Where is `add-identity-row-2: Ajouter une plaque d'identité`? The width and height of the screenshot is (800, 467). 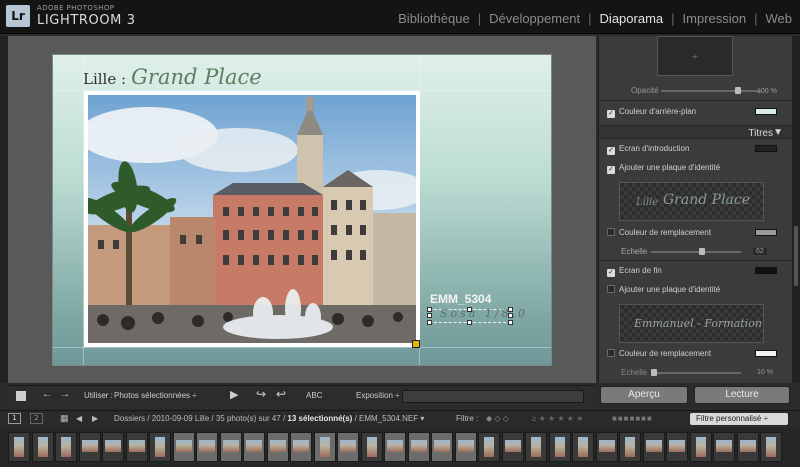 add-identity-row-2: Ajouter une plaque d'identité is located at coordinates (663, 289).